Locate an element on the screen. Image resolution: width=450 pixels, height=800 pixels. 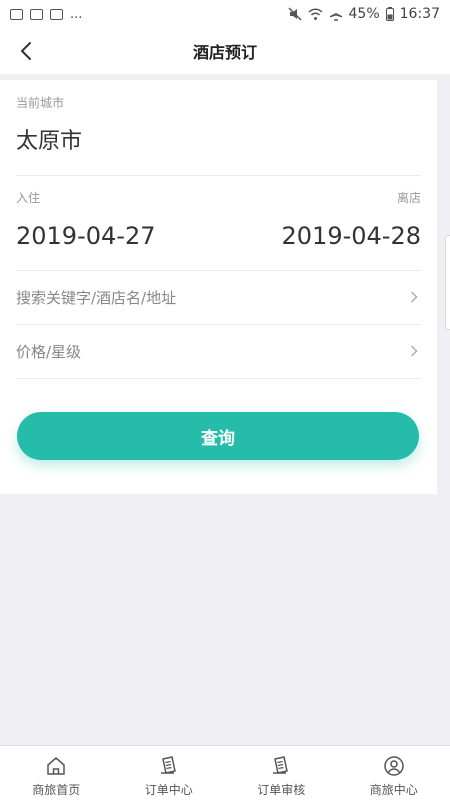
price-star-placeholder: 价格/星级 is located at coordinates (49, 351).